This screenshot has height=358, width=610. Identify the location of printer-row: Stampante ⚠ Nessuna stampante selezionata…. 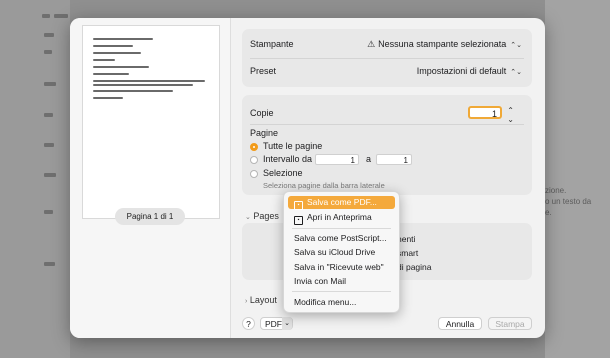
(386, 44).